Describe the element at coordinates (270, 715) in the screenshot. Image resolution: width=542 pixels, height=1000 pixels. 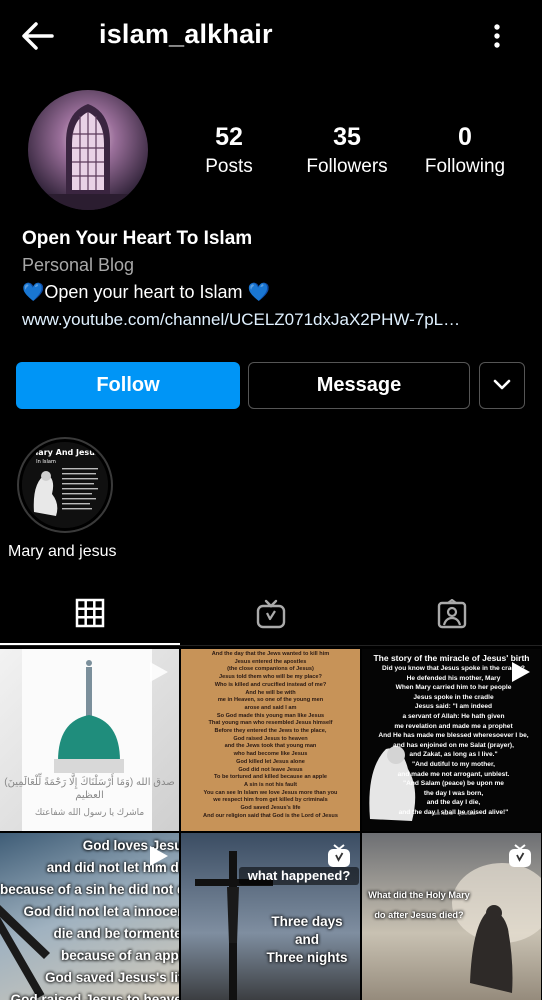
I see `post-text-line: So God made this young man like Jesus` at that location.